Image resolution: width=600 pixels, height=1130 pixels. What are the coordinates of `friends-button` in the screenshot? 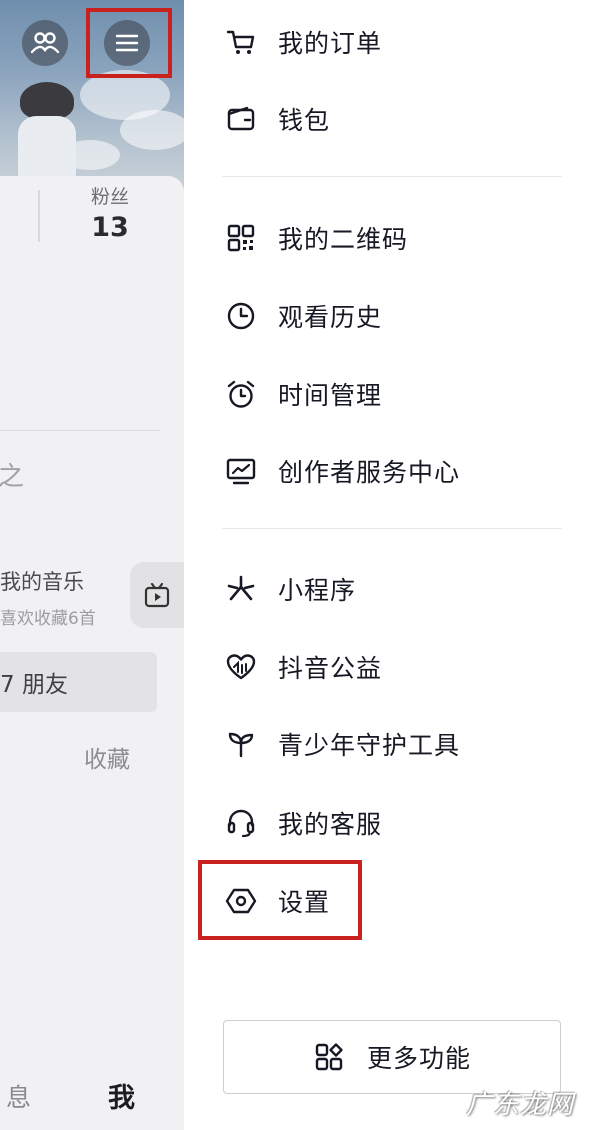 It's located at (45, 43).